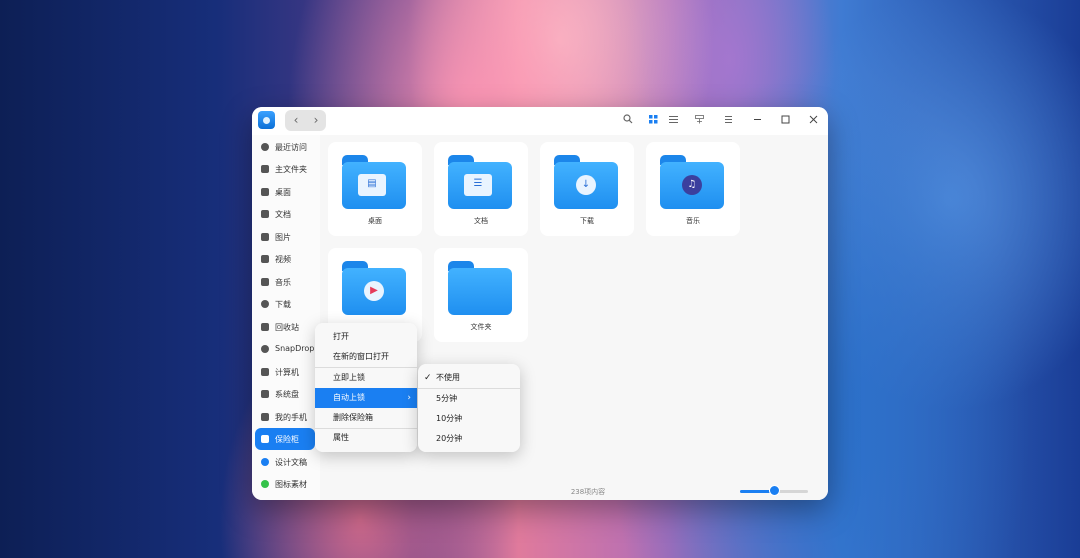 The image size is (1080, 558). What do you see at coordinates (728, 121) in the screenshot?
I see `menu-icon` at bounding box center [728, 121].